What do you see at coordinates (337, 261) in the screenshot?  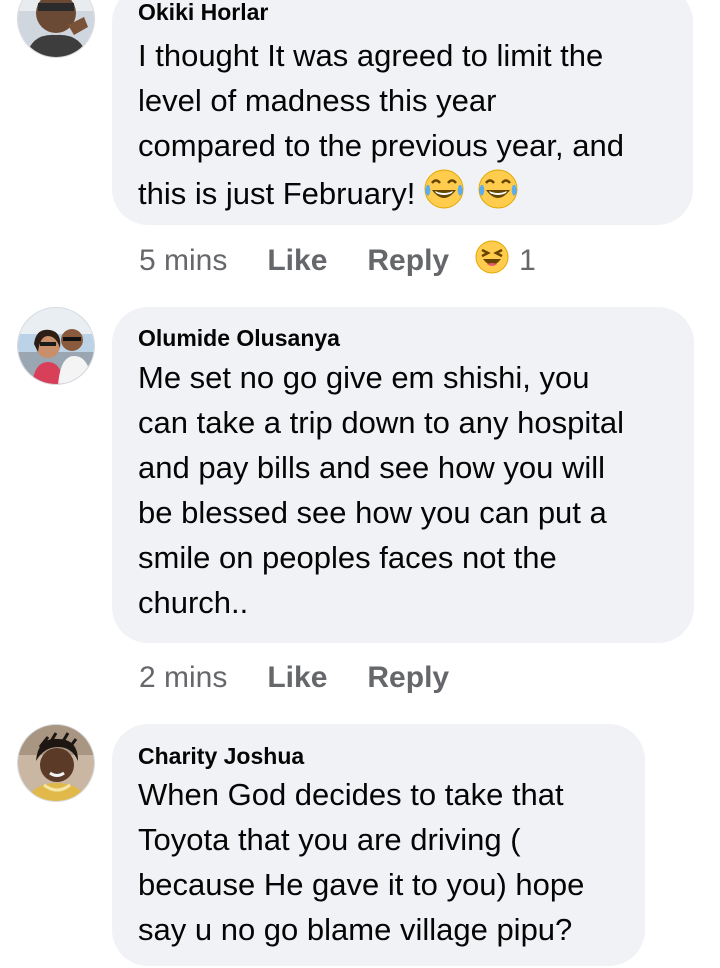 I see `comment-actions: 5 mins Like Reply 1` at bounding box center [337, 261].